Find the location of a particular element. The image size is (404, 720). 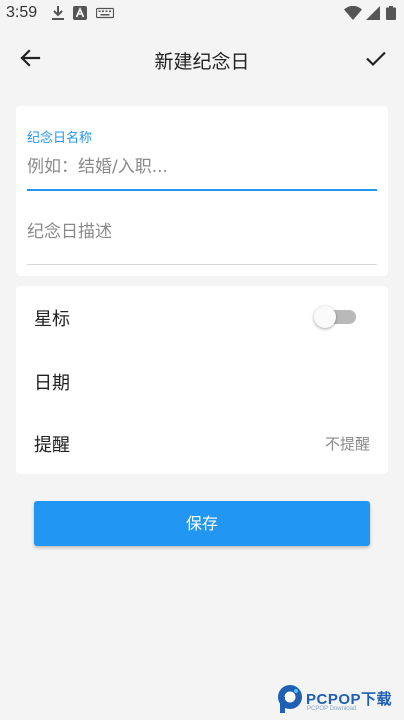

keyboard-icon is located at coordinates (105, 13).